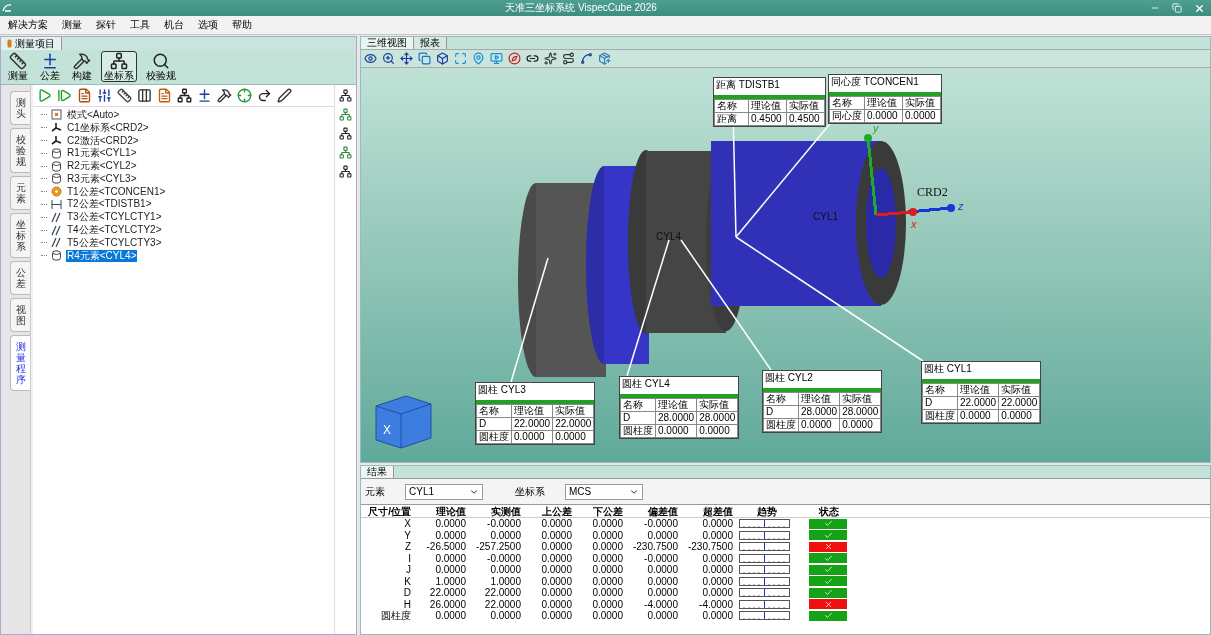 The width and height of the screenshot is (1211, 635). I want to click on close-icon, so click(1199, 8).